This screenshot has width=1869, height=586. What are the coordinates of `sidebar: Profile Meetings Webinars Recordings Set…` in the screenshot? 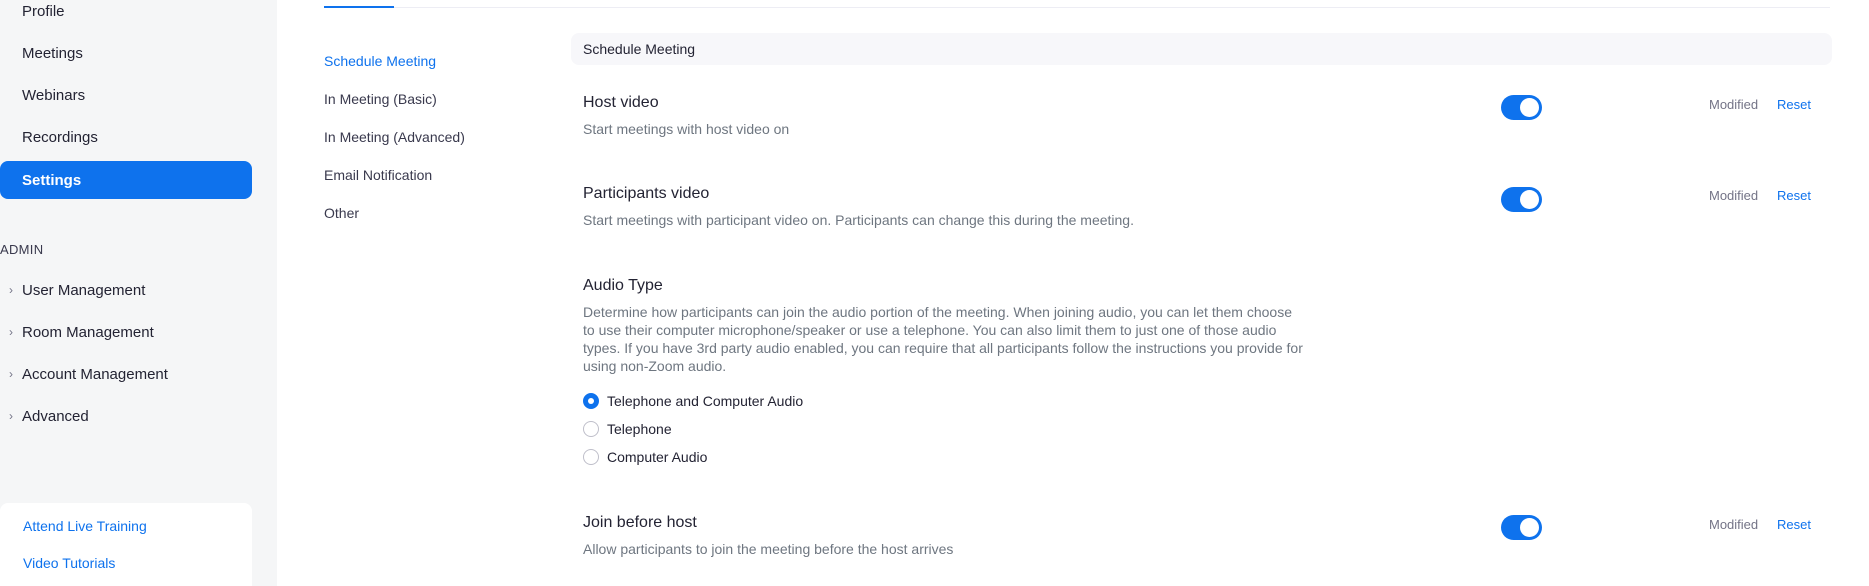 It's located at (138, 293).